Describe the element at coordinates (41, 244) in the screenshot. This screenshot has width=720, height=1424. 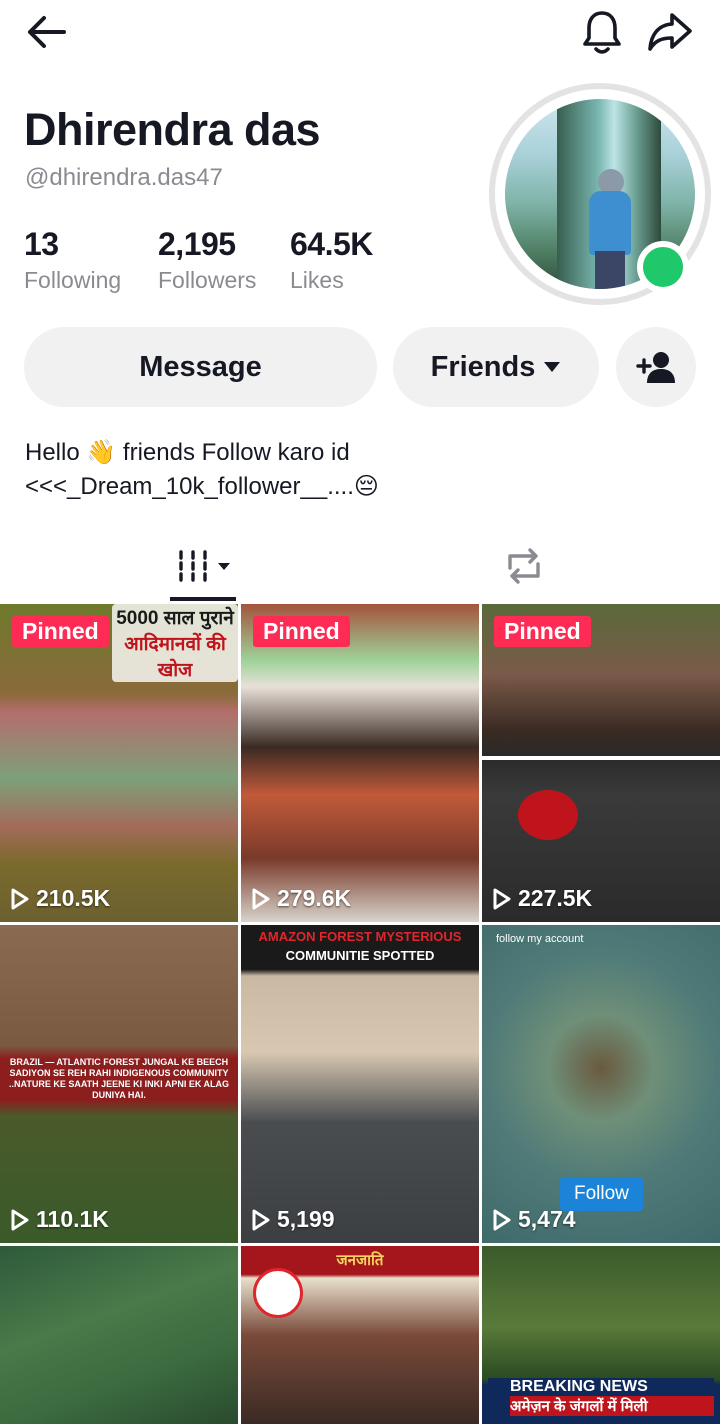
I see `stat-value: 13` at that location.